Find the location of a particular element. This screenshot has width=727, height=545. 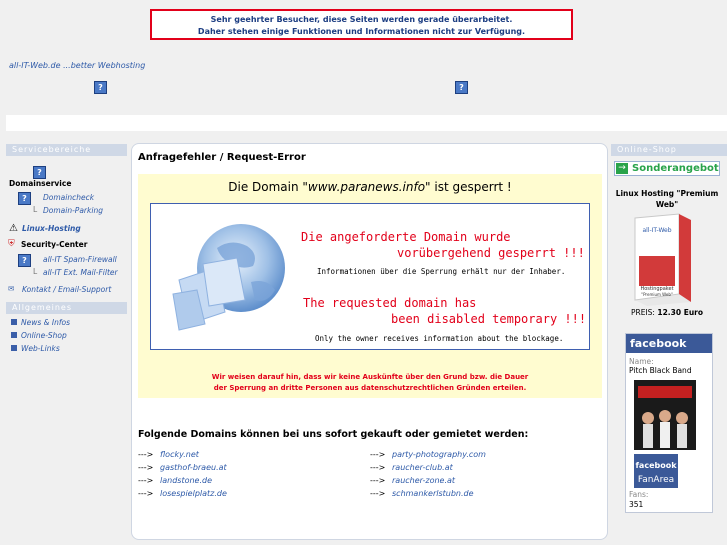

box-logo: all-IT-Web is located at coordinates (656, 230).